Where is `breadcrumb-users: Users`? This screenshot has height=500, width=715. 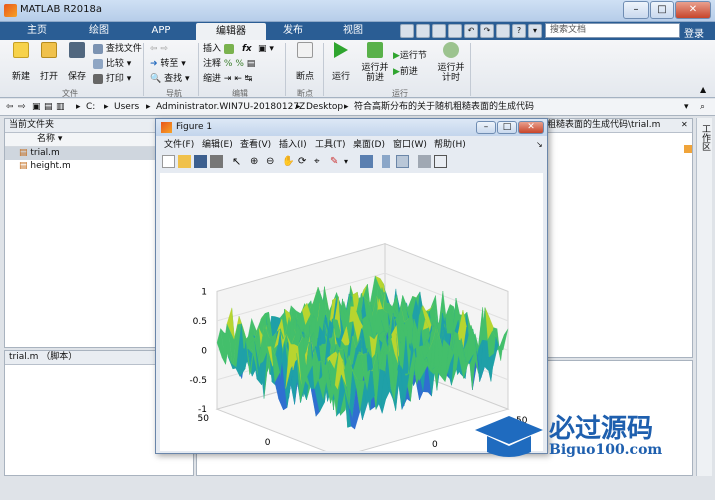
breadcrumb-users: Users is located at coordinates (126, 107).